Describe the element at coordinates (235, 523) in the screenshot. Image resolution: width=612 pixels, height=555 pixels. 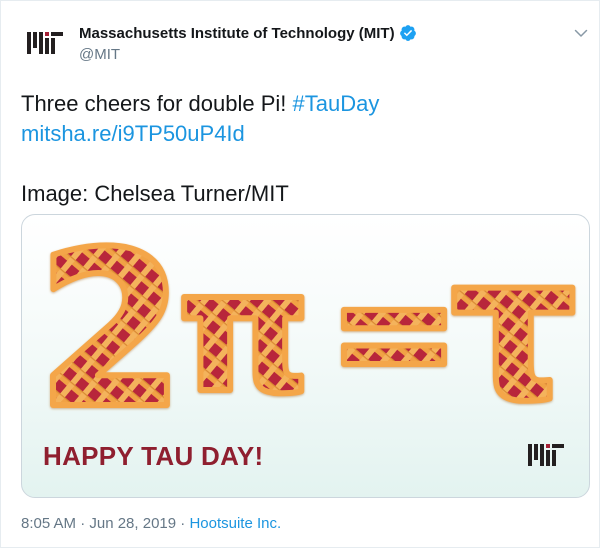
I see `source-link: Hootsuite Inc.` at that location.